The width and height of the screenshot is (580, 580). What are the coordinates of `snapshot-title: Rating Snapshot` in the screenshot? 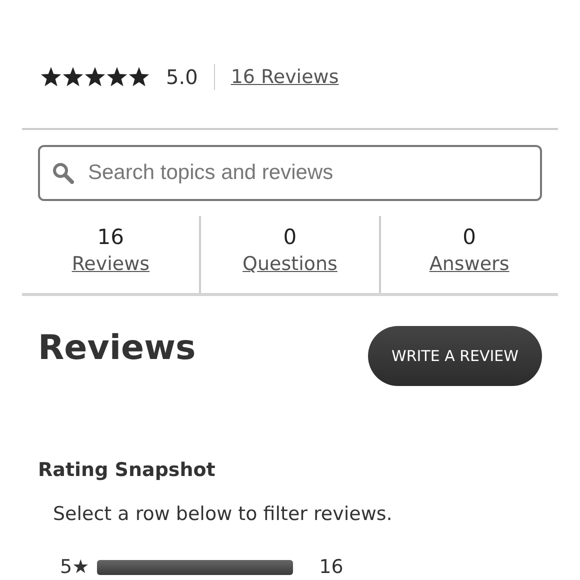 It's located at (127, 470).